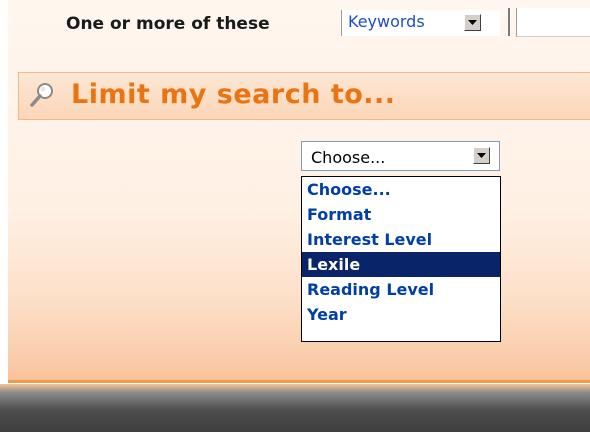  Describe the element at coordinates (401, 214) in the screenshot. I see `option-format: Format` at that location.